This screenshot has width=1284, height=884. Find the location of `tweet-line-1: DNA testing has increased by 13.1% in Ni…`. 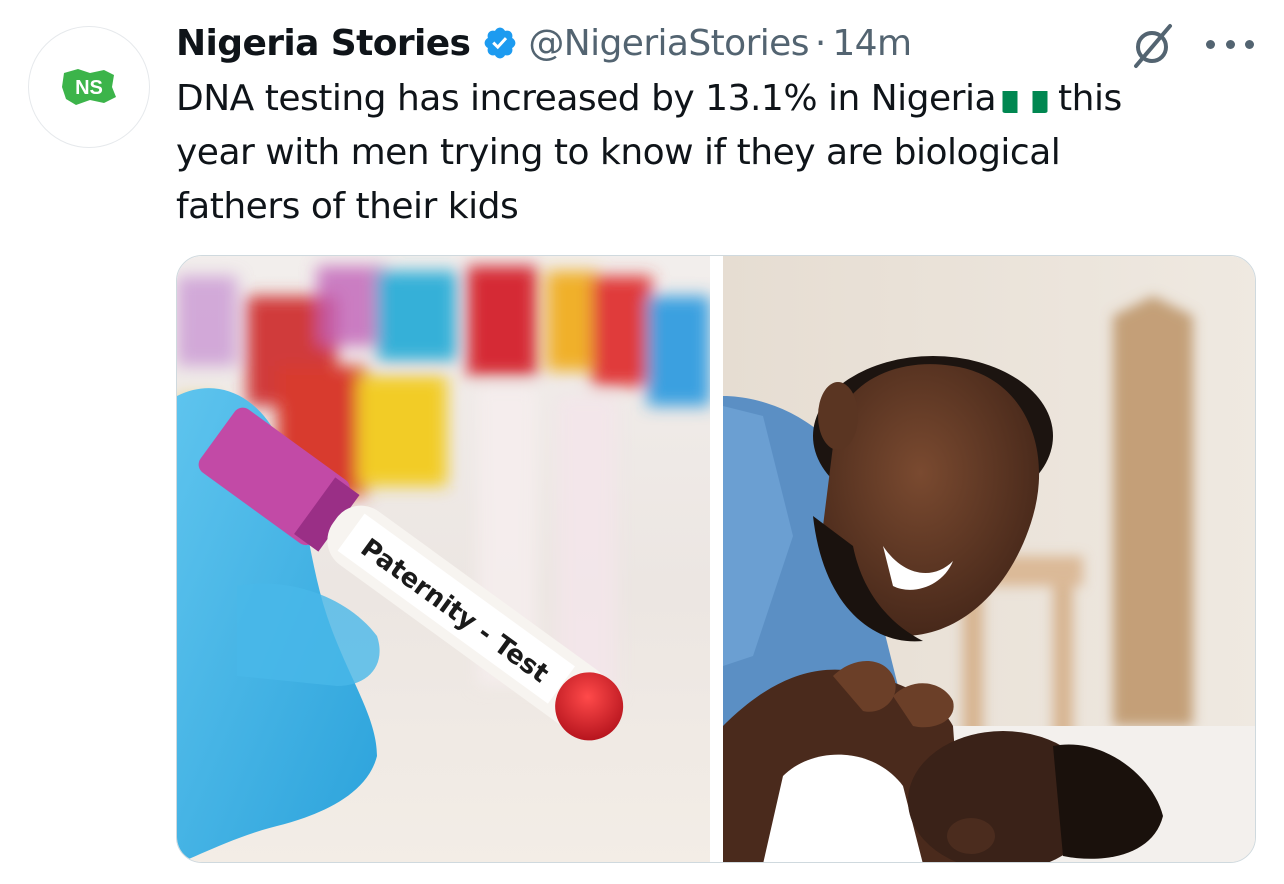

tweet-line-1: DNA testing has increased by 13.1% in Ni… is located at coordinates (711, 99).